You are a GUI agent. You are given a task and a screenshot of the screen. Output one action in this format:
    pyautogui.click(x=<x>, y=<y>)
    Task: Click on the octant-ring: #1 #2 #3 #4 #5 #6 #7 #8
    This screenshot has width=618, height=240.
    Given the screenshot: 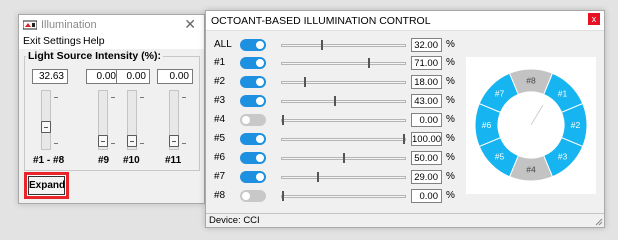 What is the action you would take?
    pyautogui.click(x=531, y=125)
    